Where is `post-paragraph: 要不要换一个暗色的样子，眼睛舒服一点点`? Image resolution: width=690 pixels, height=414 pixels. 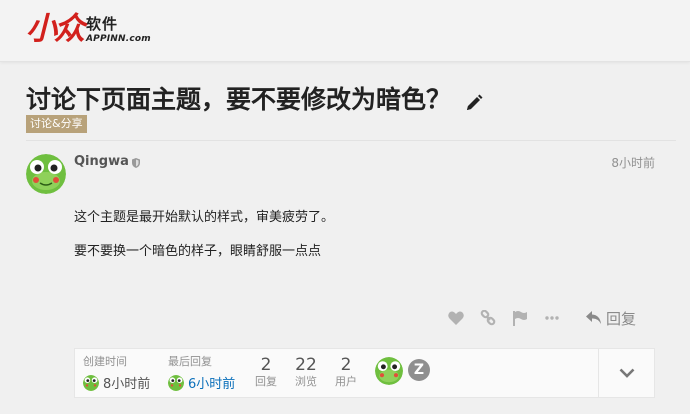
post-paragraph: 要不要换一个暗色的样子，眼睛舒服一点点 is located at coordinates (198, 251).